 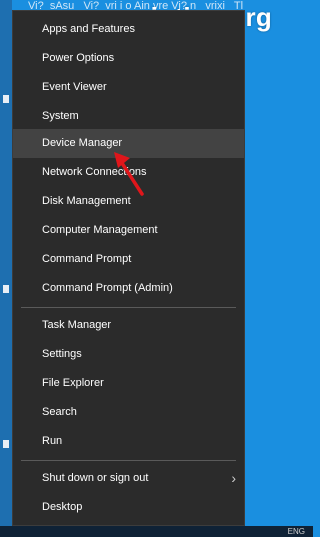 What do you see at coordinates (128, 116) in the screenshot?
I see `menu-item-system: System` at bounding box center [128, 116].